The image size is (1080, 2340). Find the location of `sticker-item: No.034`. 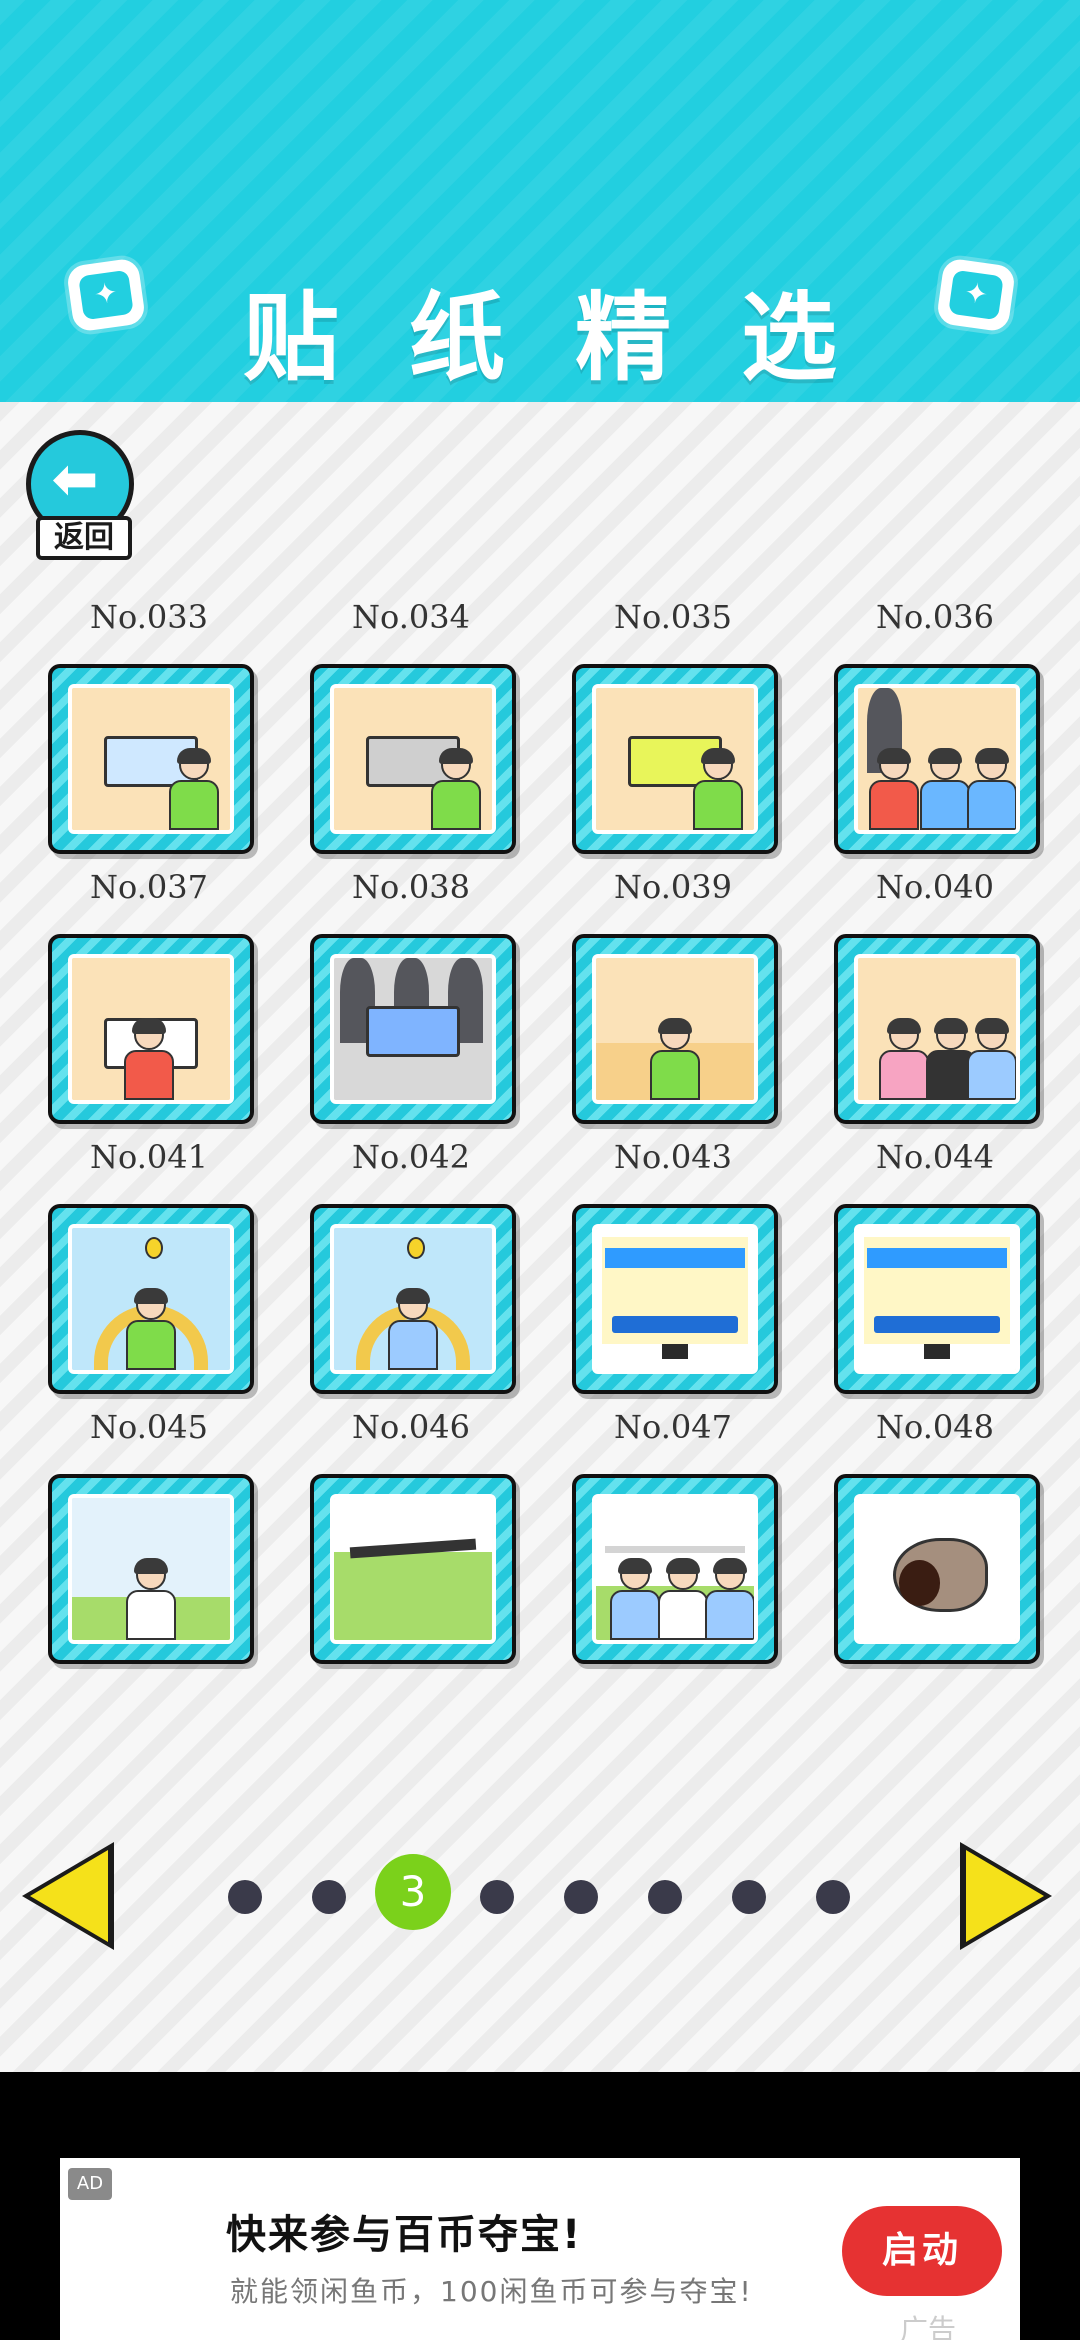

sticker-item: No.034 is located at coordinates (411, 728).